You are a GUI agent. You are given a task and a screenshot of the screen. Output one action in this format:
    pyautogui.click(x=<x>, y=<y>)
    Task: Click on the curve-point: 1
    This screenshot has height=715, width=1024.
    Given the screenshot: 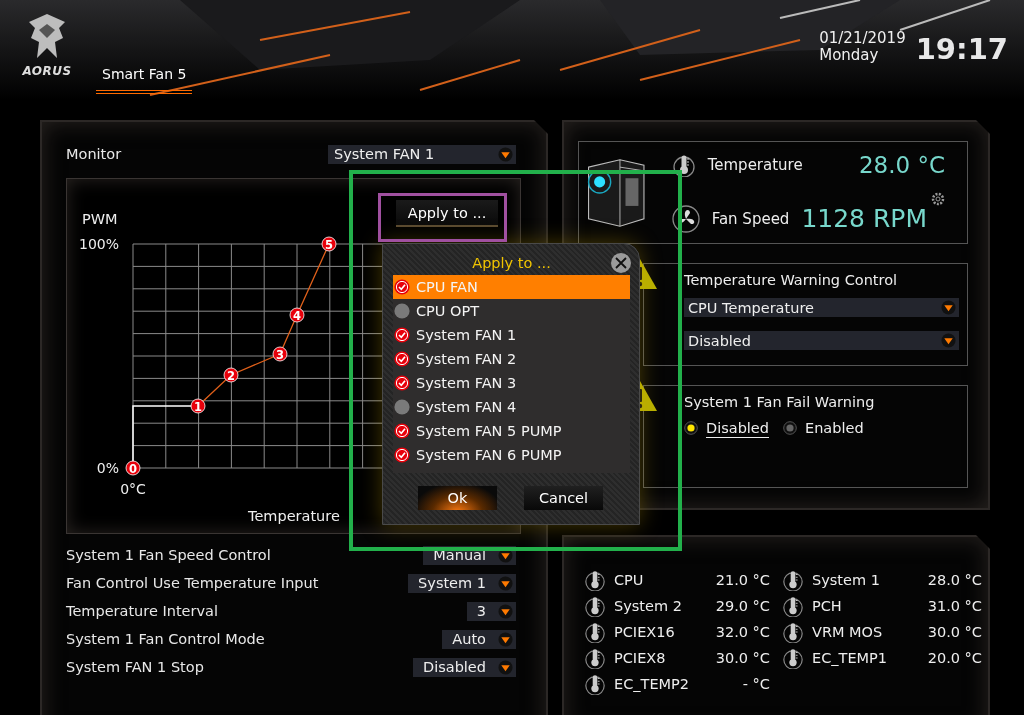 What is the action you would take?
    pyautogui.click(x=198, y=406)
    